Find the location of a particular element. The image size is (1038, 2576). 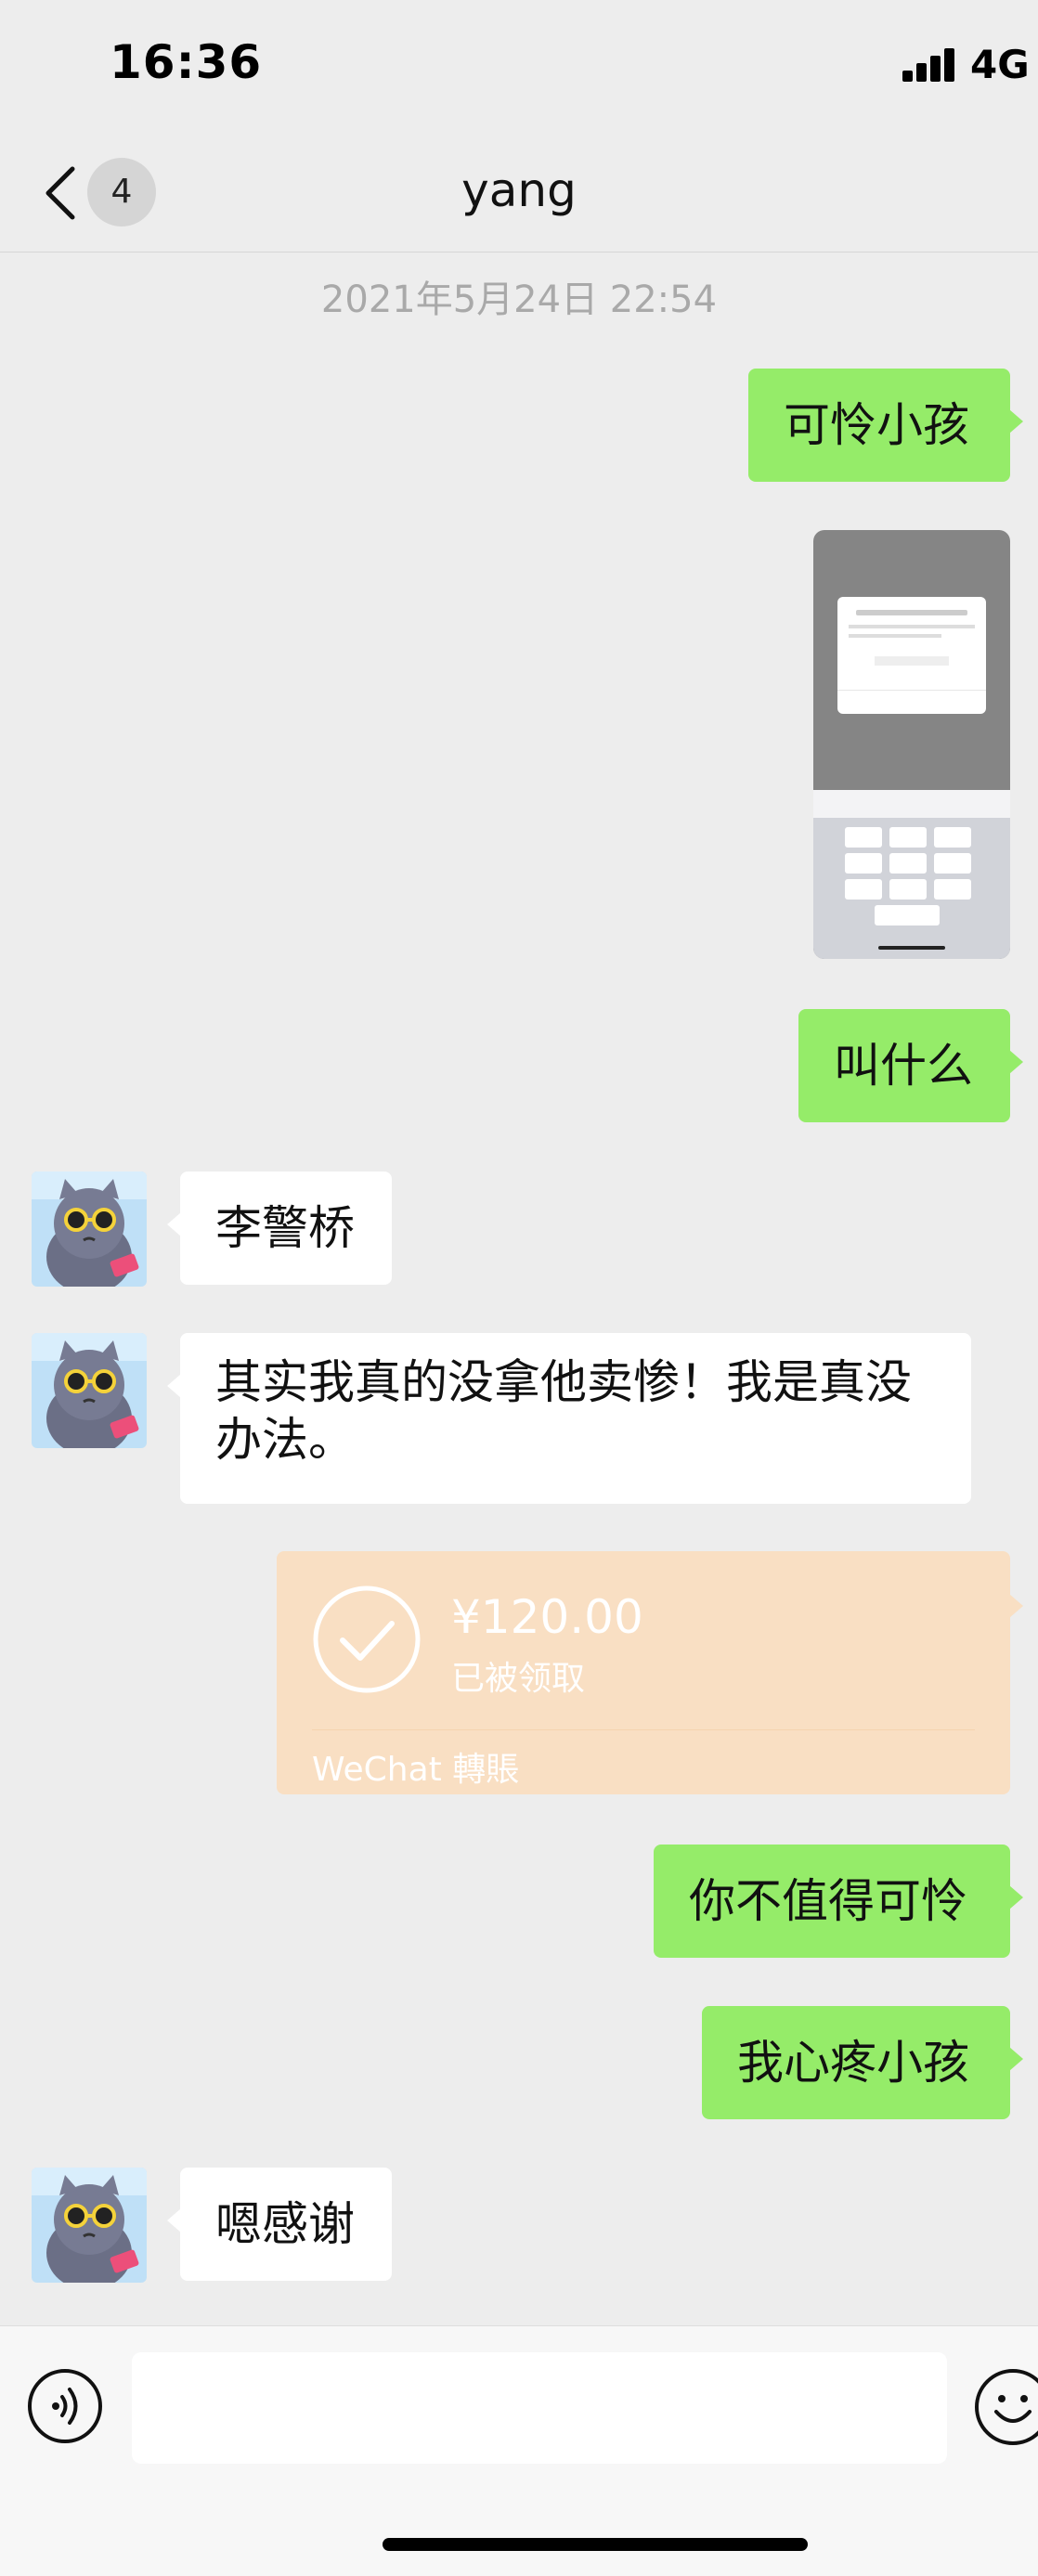

chat-title: yang is located at coordinates (519, 190).